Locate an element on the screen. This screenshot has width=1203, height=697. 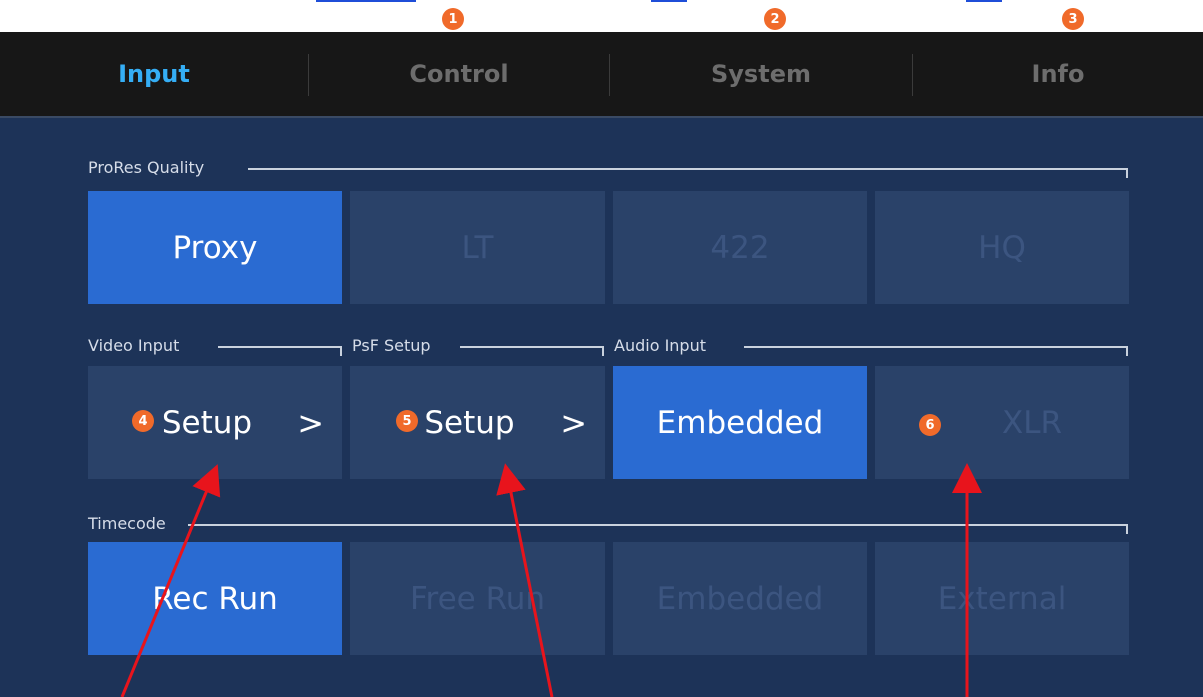
arrow-to-psf-setup is located at coordinates (525, 580).